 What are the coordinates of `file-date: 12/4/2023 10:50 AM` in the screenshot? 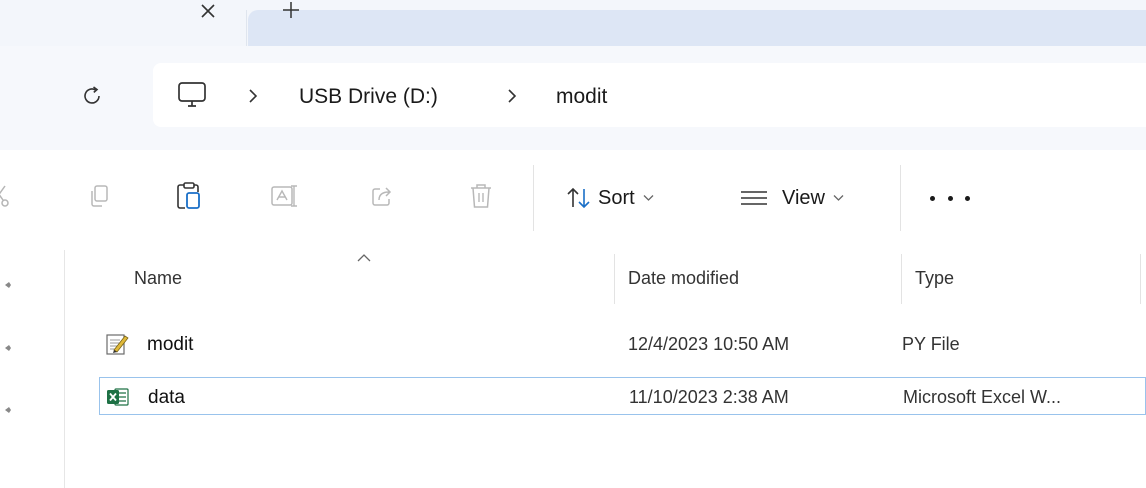 It's located at (709, 344).